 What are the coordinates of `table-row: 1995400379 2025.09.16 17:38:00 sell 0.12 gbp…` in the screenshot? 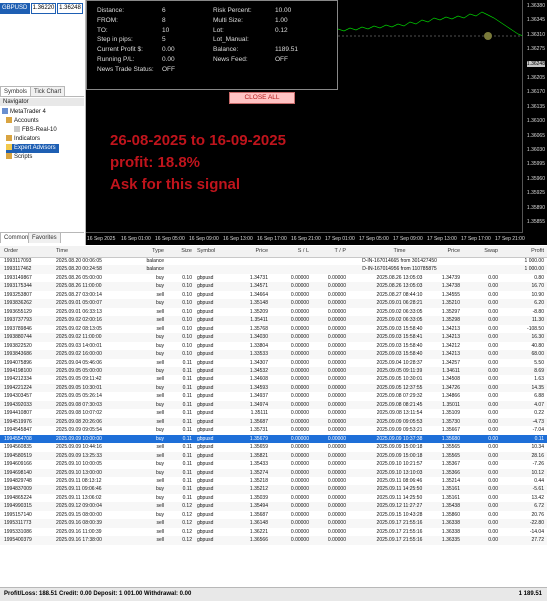 It's located at (273, 540).